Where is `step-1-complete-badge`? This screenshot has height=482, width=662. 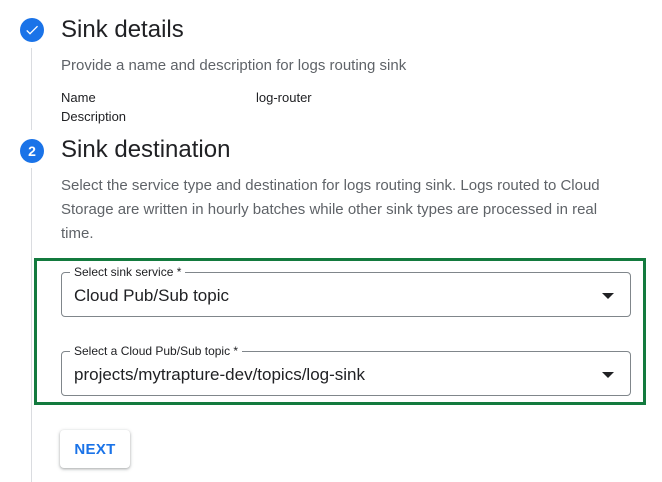 step-1-complete-badge is located at coordinates (32, 30).